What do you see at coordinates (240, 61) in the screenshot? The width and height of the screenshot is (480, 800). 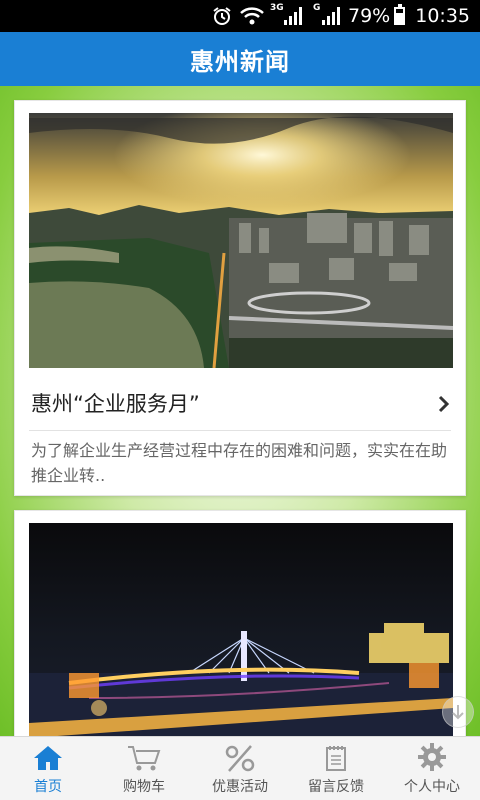 I see `page-title: 惠州新闻` at bounding box center [240, 61].